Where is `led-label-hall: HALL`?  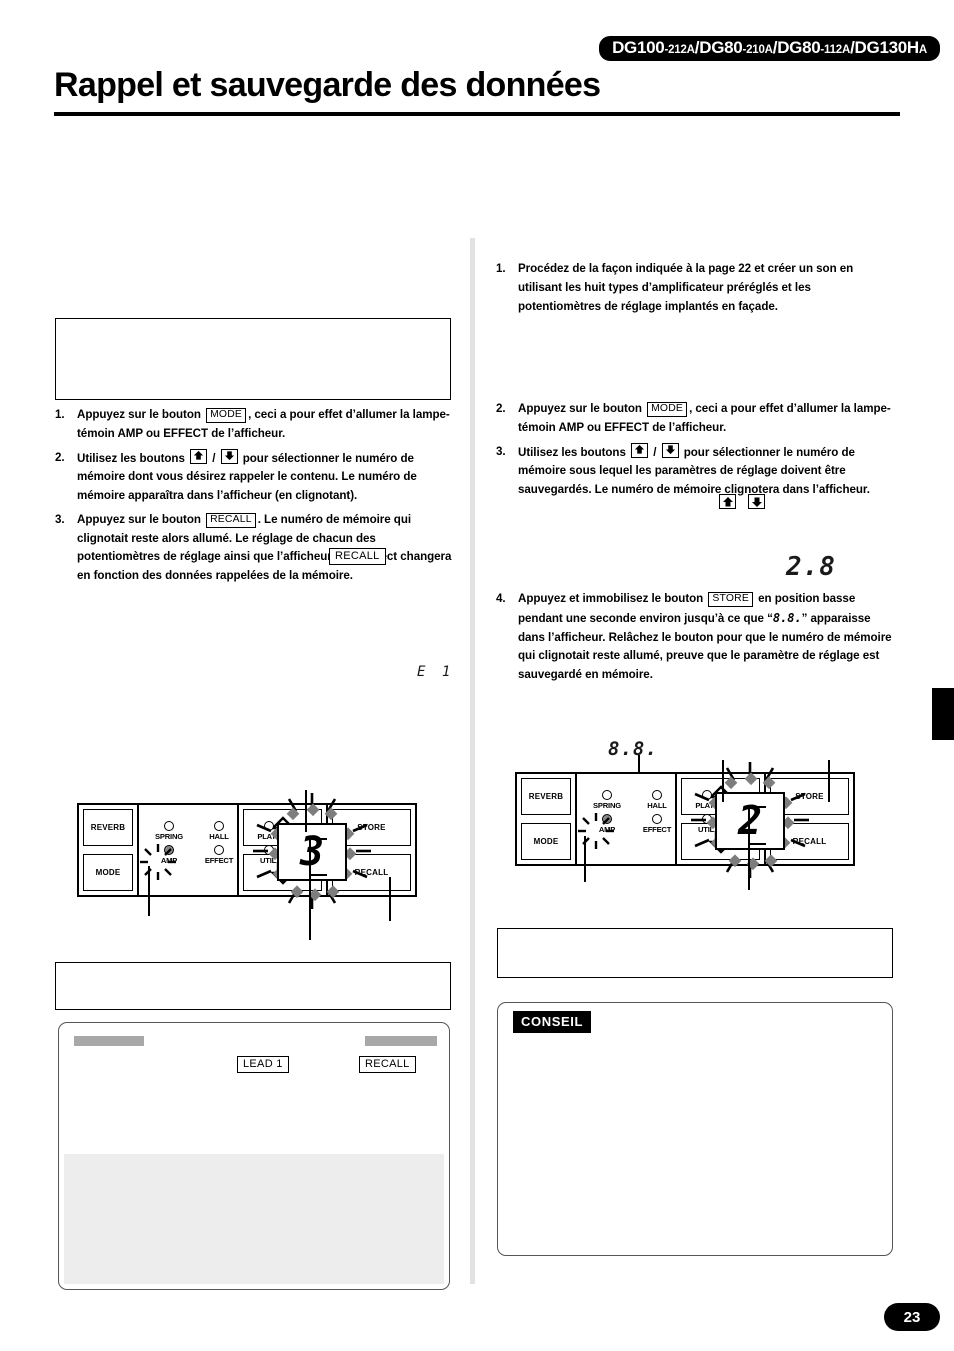
led-label-hall: HALL is located at coordinates (219, 836).